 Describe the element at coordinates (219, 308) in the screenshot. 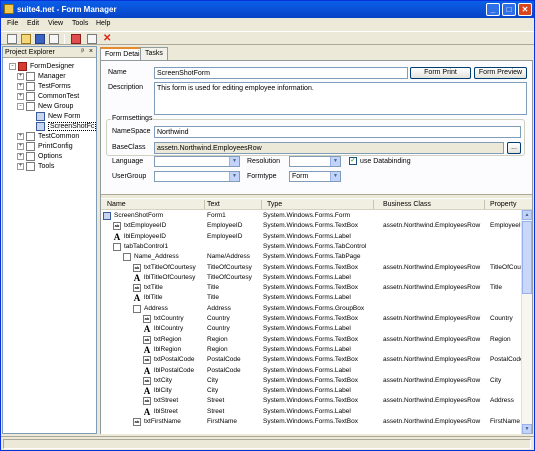

I see `cell-text: Address` at that location.